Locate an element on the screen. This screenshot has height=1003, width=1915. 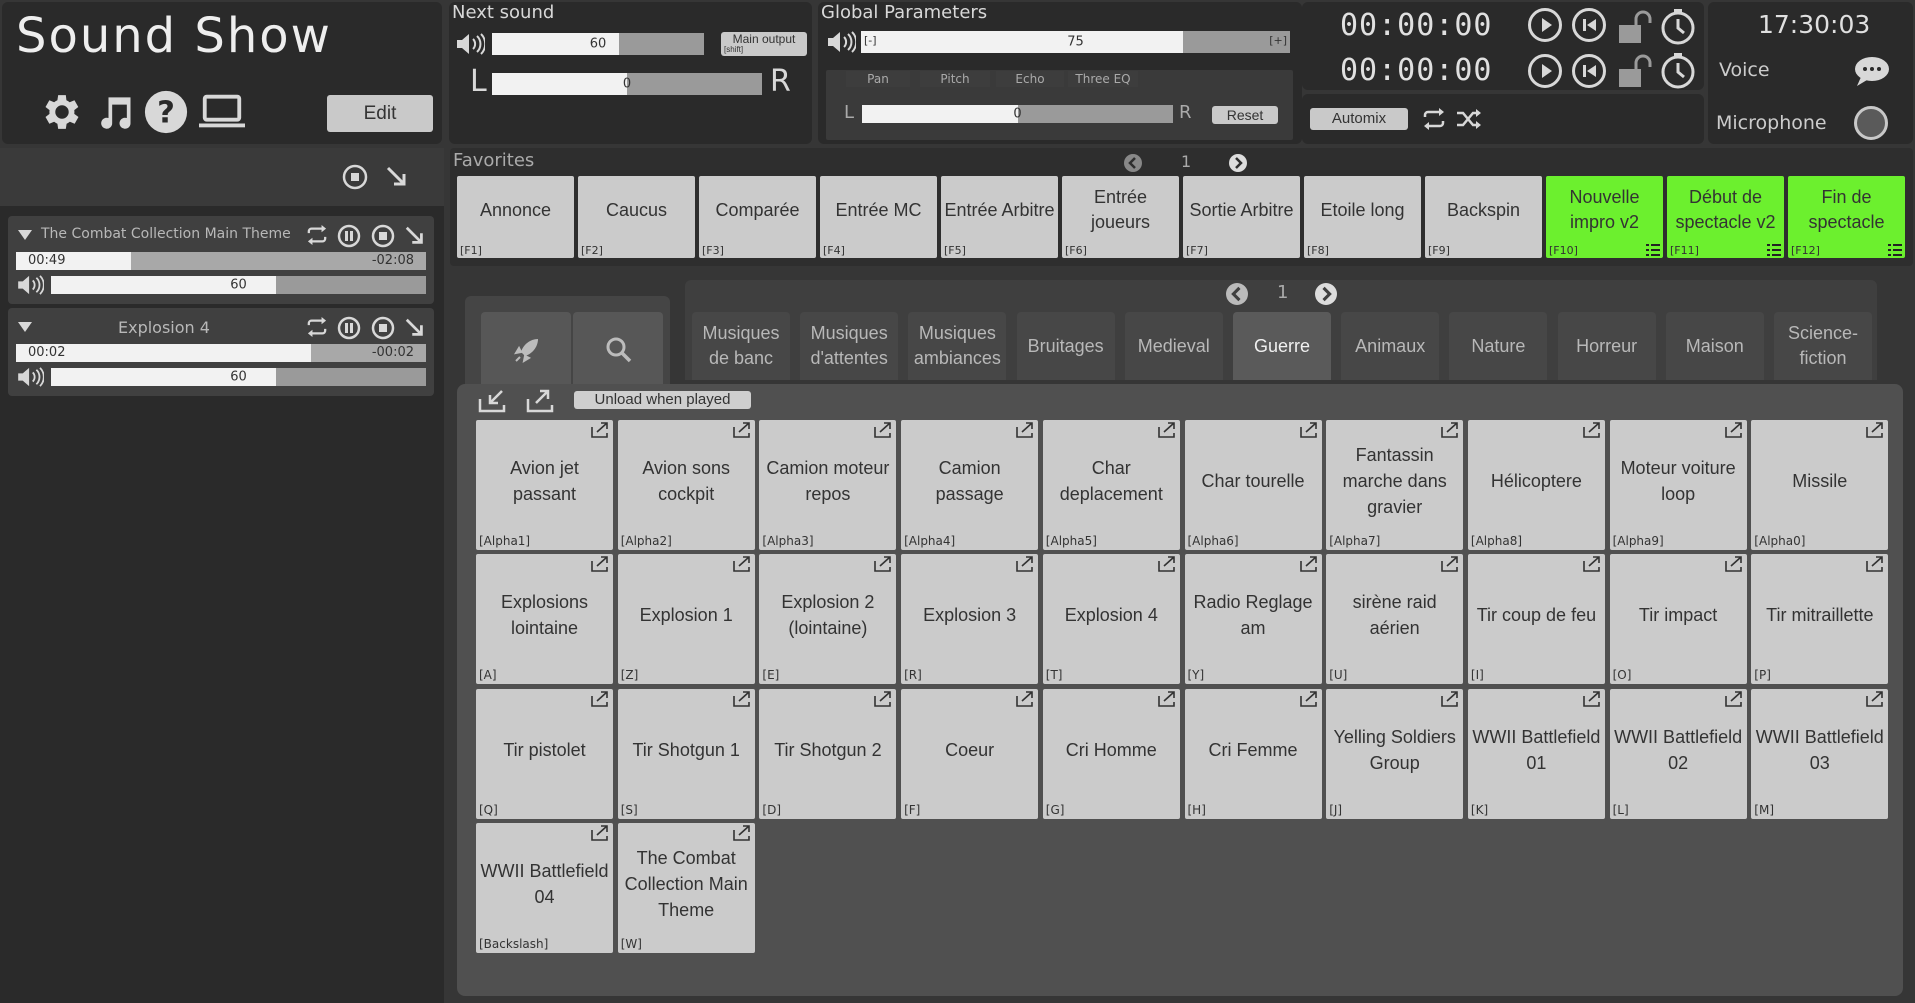
library-tab: Guerre is located at coordinates (1282, 346).